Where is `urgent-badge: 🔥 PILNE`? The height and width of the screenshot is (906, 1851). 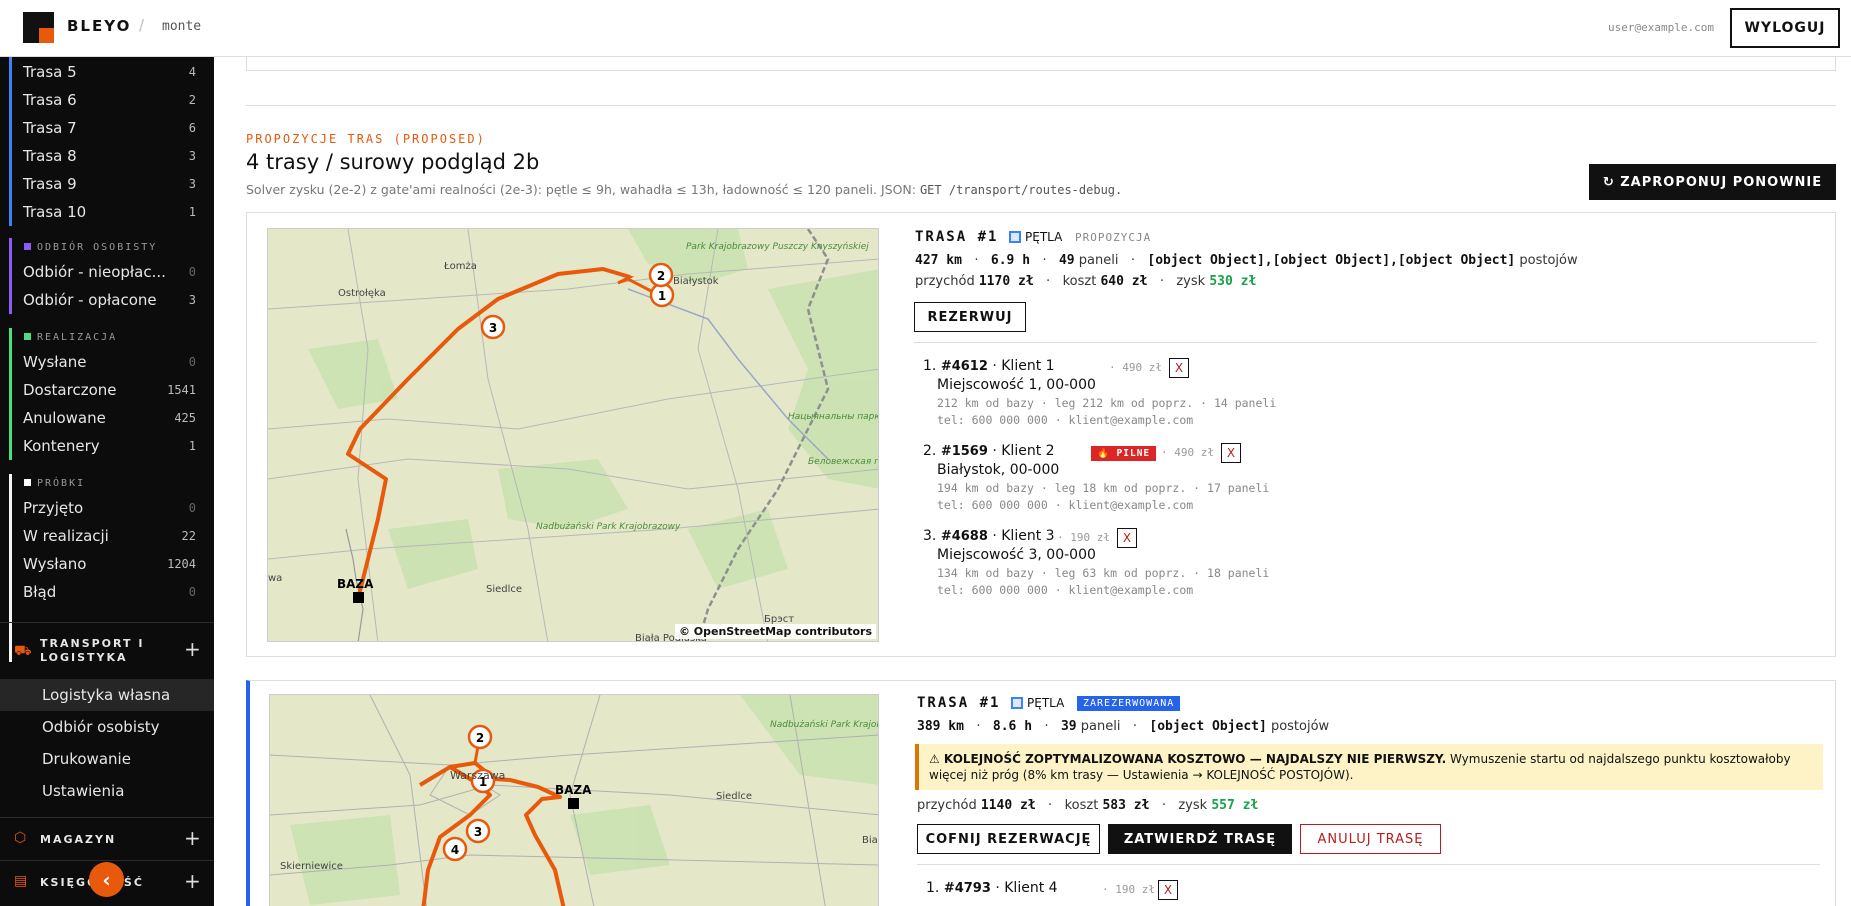
urgent-badge: 🔥 PILNE is located at coordinates (1124, 453).